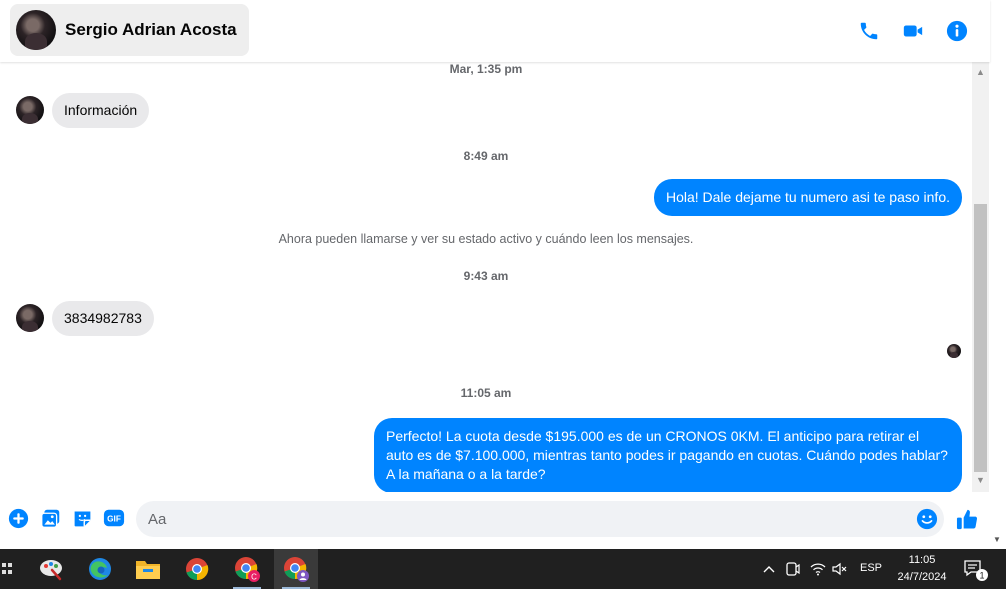 The width and height of the screenshot is (1006, 589). What do you see at coordinates (51, 569) in the screenshot?
I see `paint-app-icon` at bounding box center [51, 569].